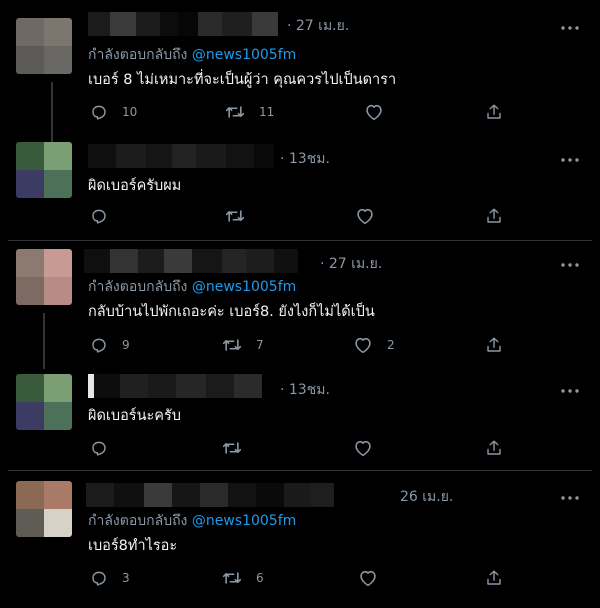 The height and width of the screenshot is (608, 600). What do you see at coordinates (260, 578) in the screenshot?
I see `retweet-count: 6` at bounding box center [260, 578].